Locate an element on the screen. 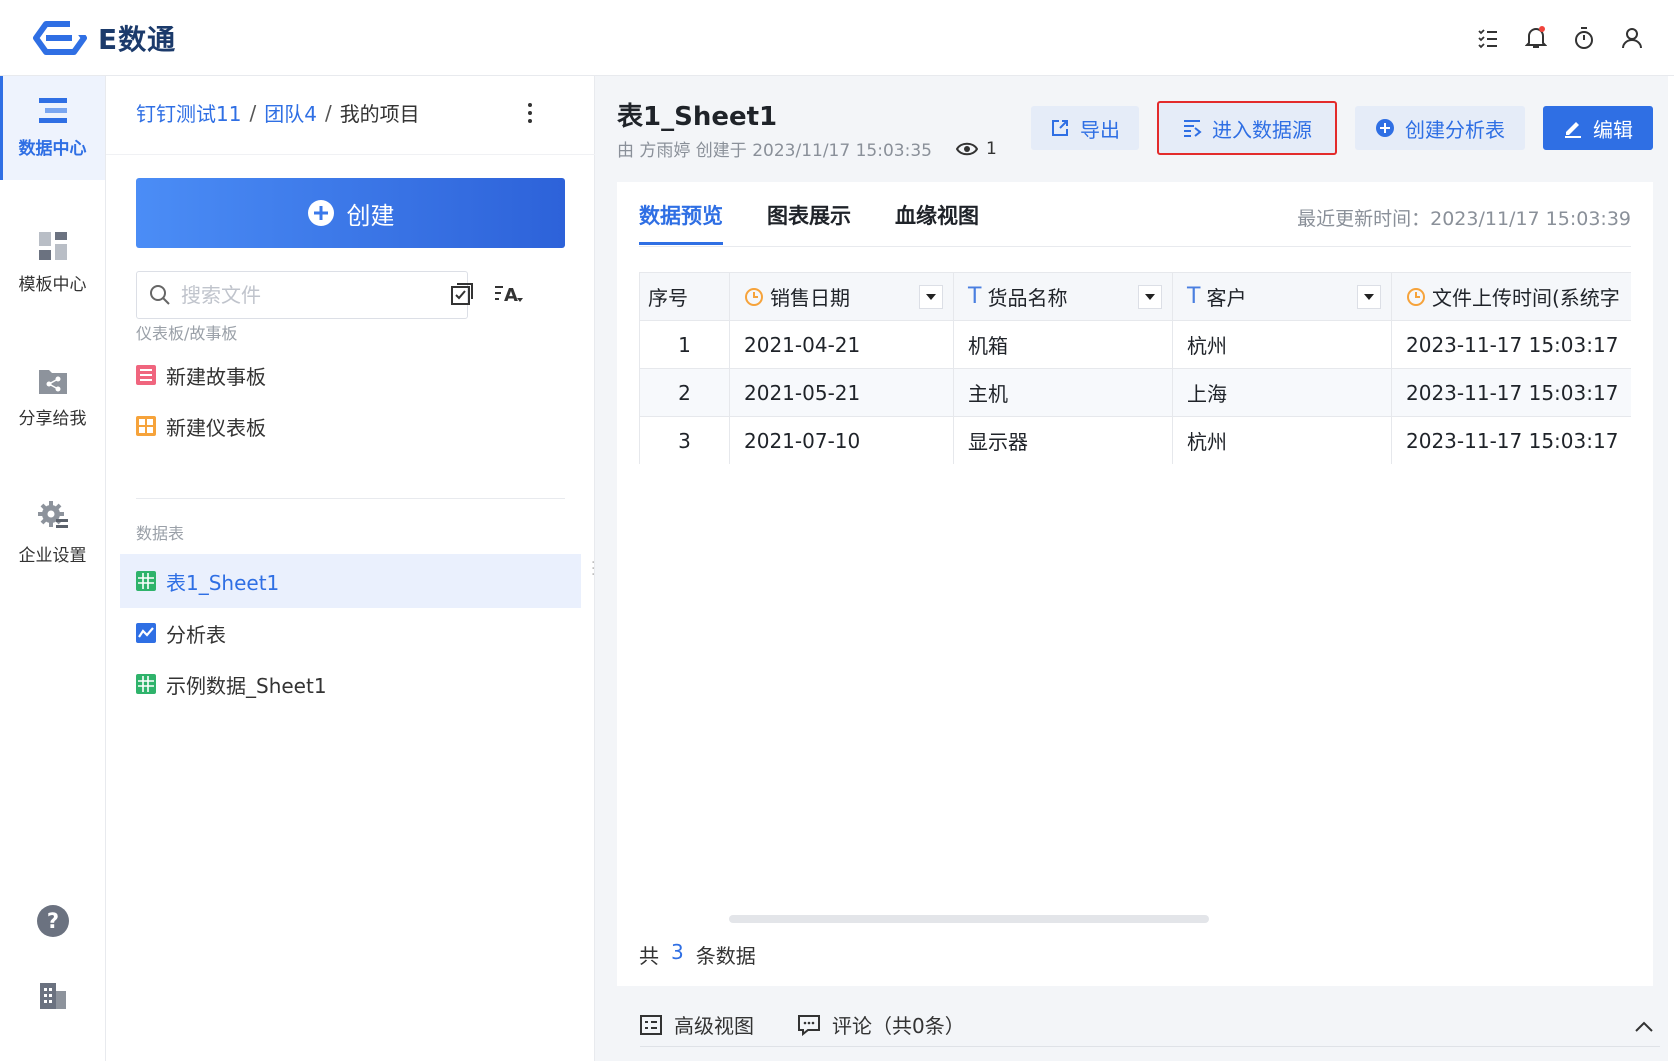 This screenshot has height=1061, width=1674. table-row: 1 2021-04-21 机箱 杭州 2023-11-17 15:03:17 is located at coordinates (1135, 344).